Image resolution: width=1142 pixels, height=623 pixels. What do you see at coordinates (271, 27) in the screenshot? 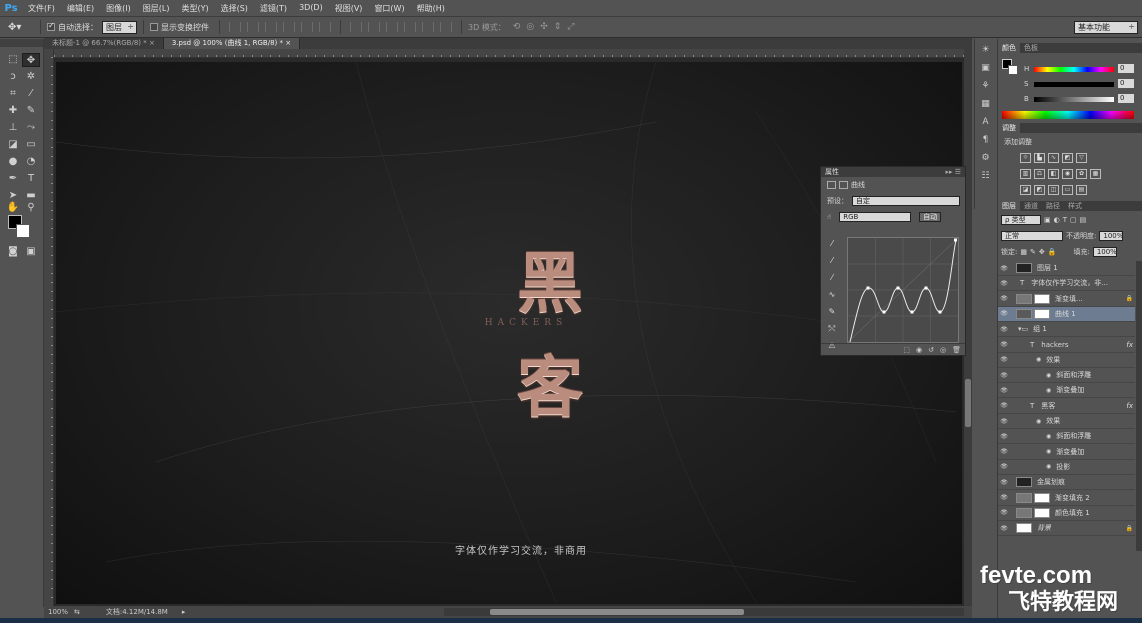
I see `align-bottom-icon` at bounding box center [271, 27].